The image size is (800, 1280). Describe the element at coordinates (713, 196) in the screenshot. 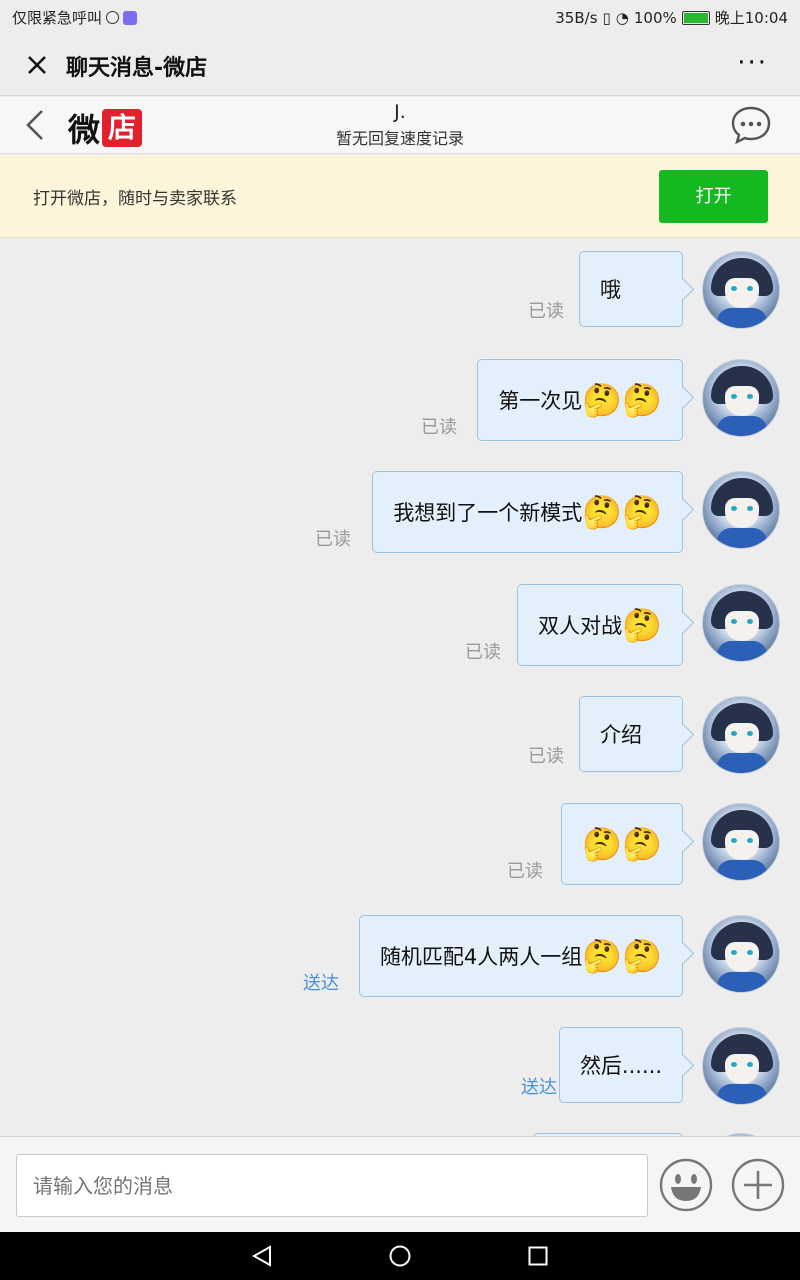

I see `open-app-button: 打开` at that location.